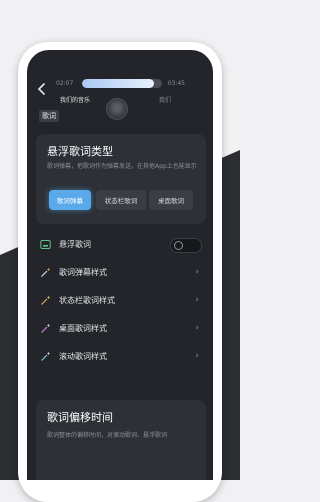  I want to click on setting-label: 悬浮歌词, so click(75, 244).